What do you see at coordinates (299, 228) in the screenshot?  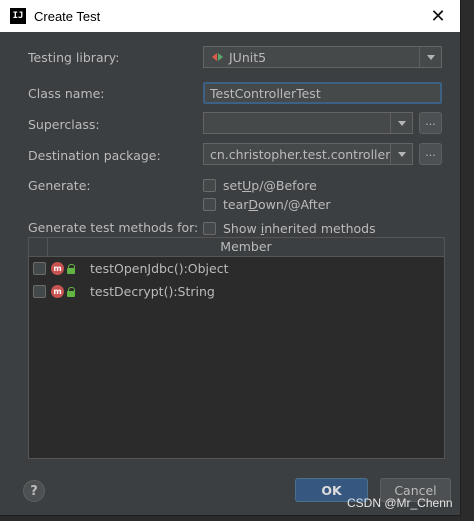 I see `show-inherited-label: Show inherited methods` at bounding box center [299, 228].